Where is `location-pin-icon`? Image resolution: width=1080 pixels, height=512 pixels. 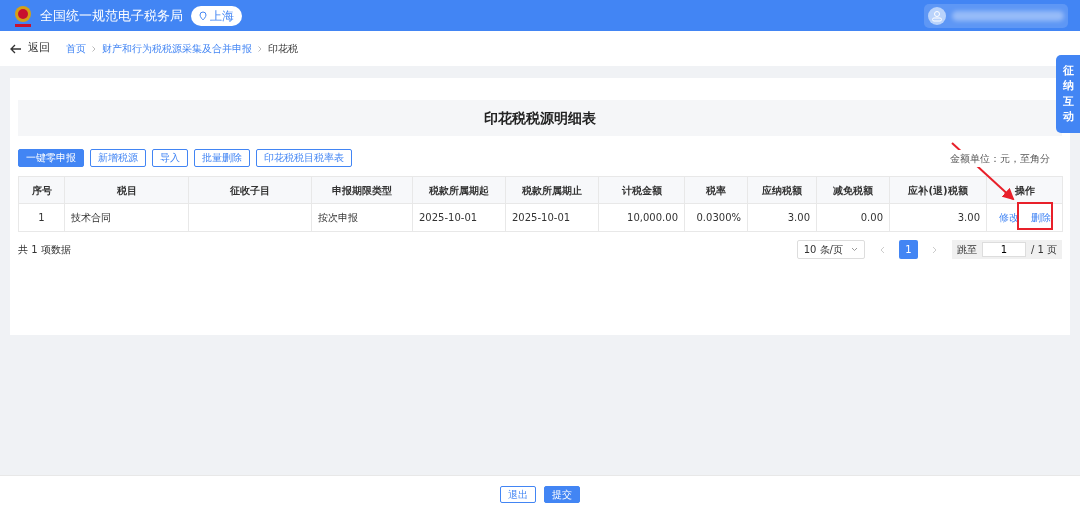
location-pin-icon is located at coordinates (203, 15).